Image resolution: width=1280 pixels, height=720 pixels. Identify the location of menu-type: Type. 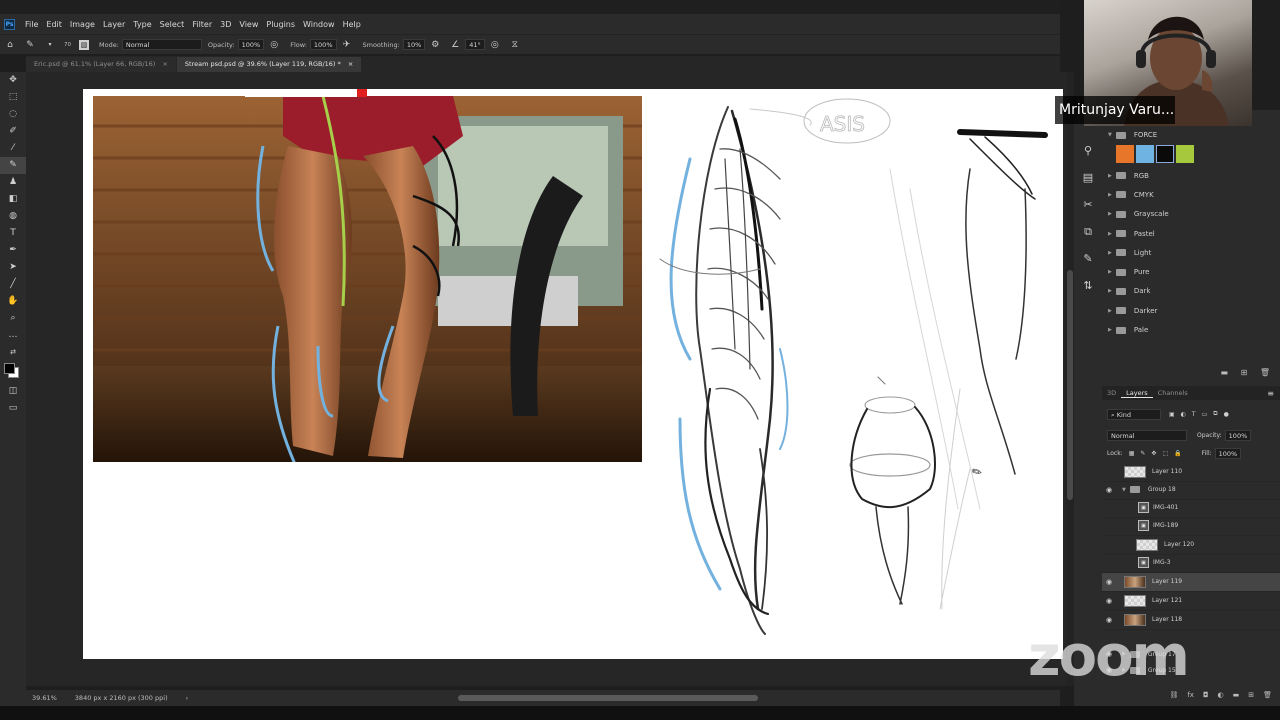
(142, 24).